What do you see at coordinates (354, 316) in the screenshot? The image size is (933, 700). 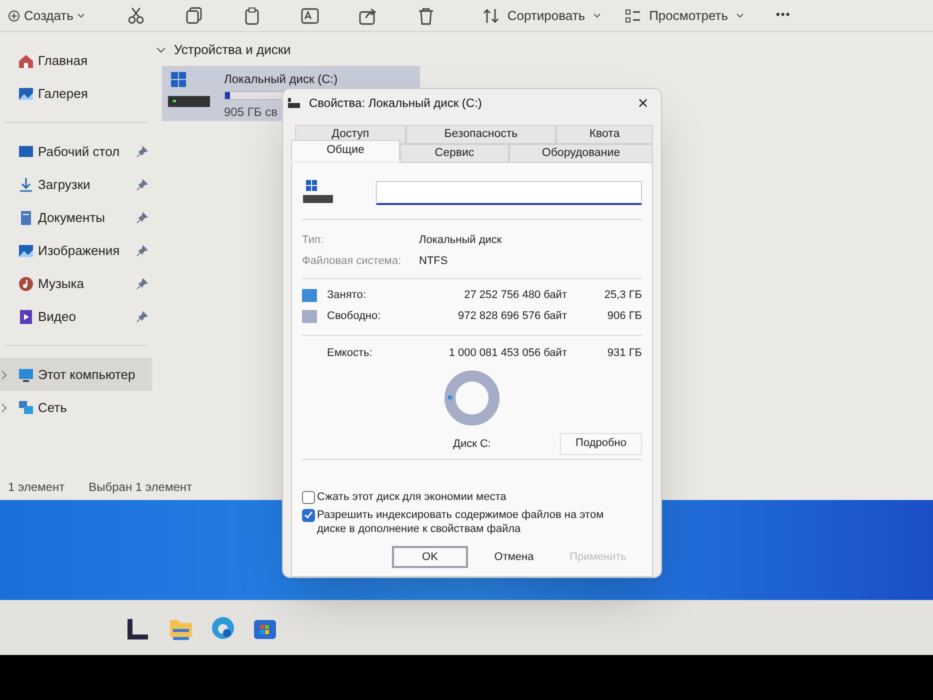 I see `usage-label: Свободно:` at bounding box center [354, 316].